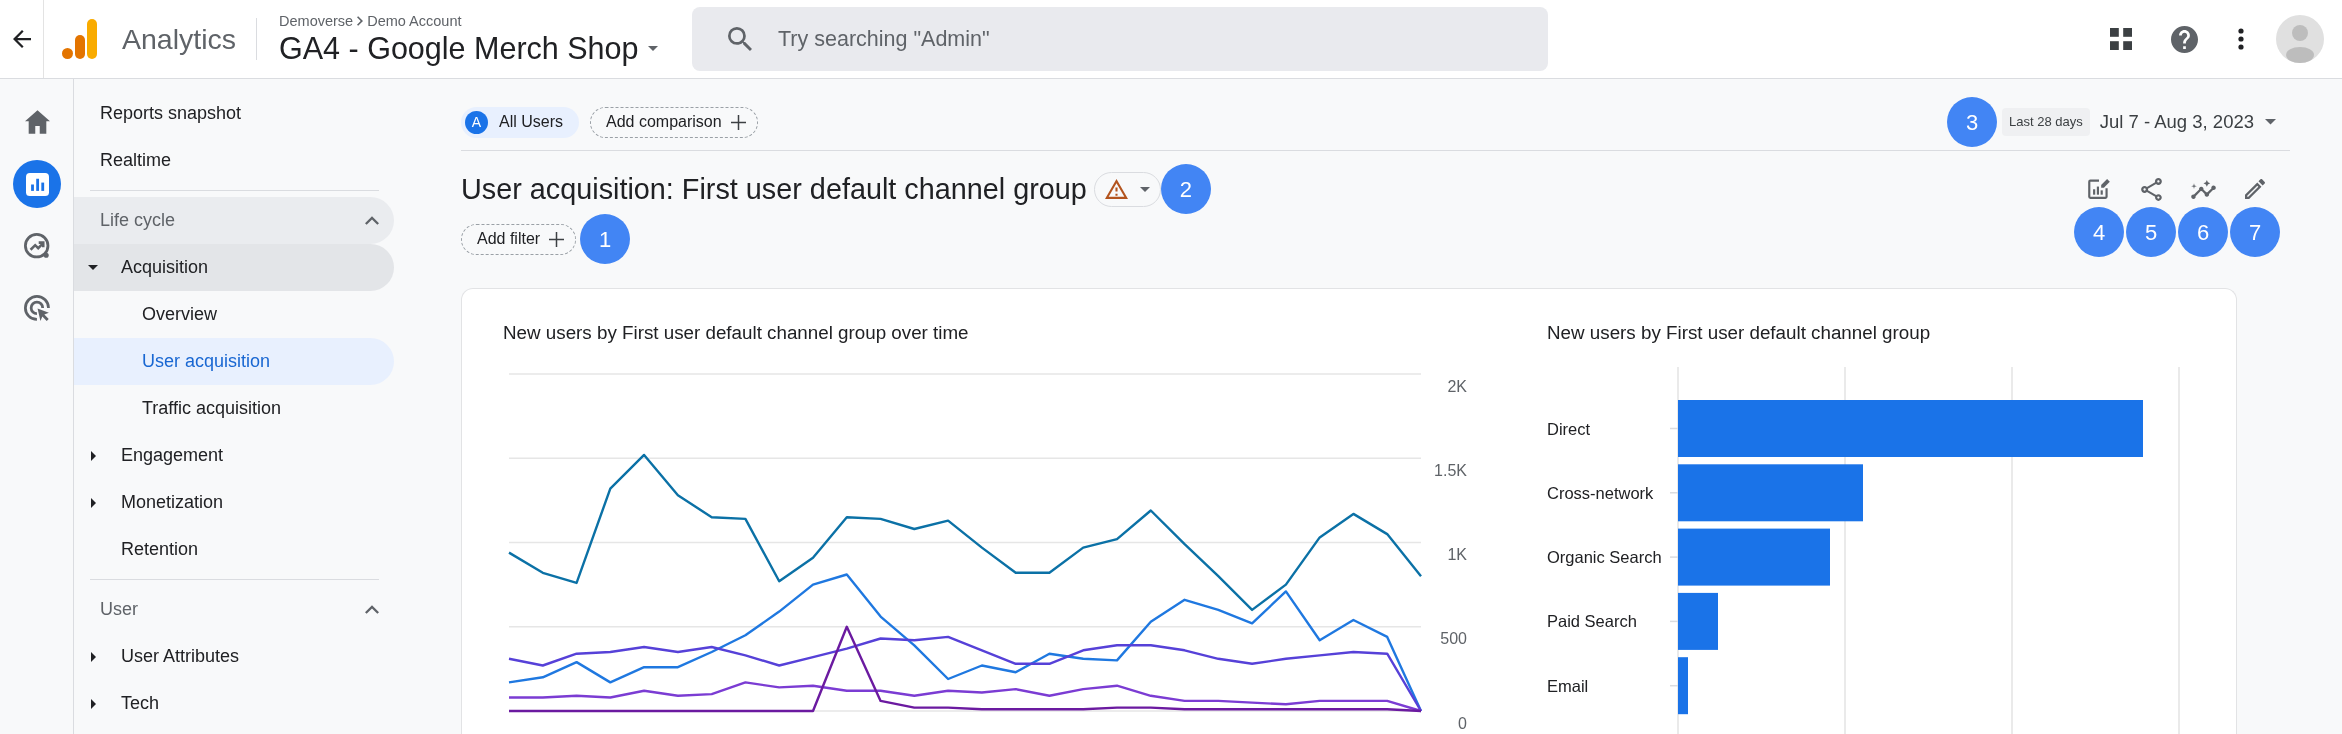 The width and height of the screenshot is (2342, 734). I want to click on bars-logo-icon, so click(79, 39).